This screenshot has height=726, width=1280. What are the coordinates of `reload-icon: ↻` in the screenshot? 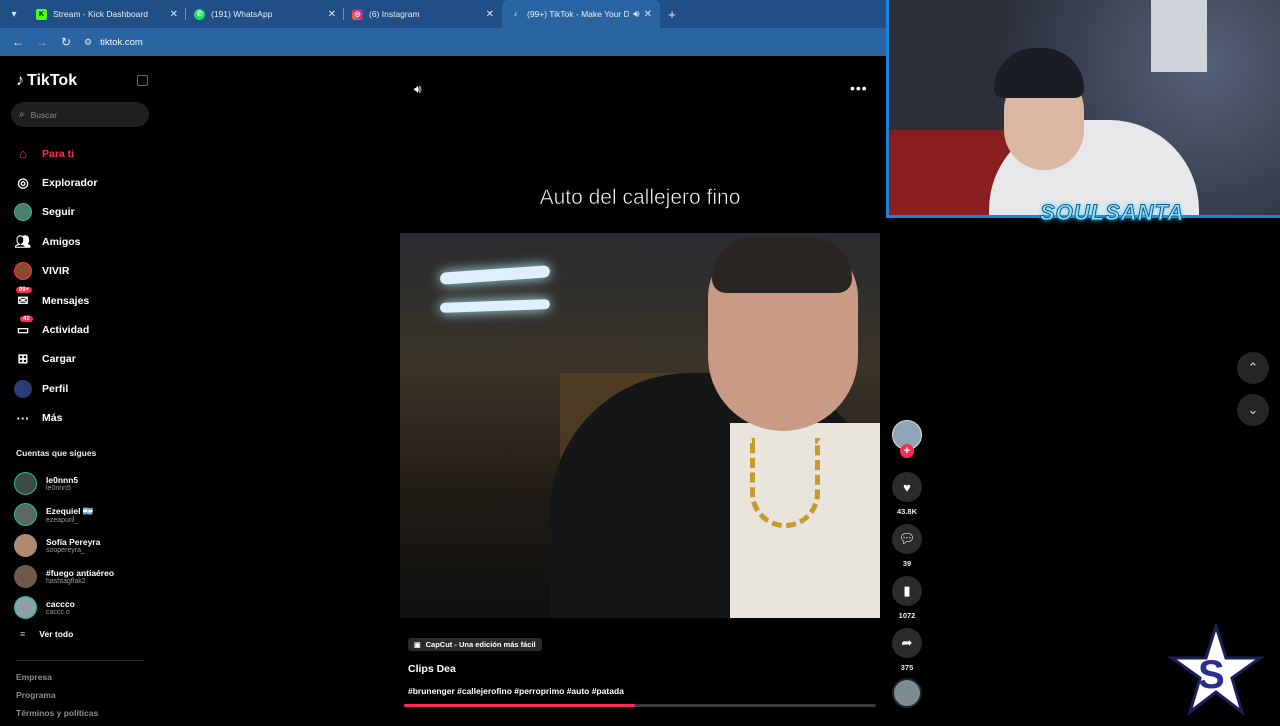 It's located at (66, 42).